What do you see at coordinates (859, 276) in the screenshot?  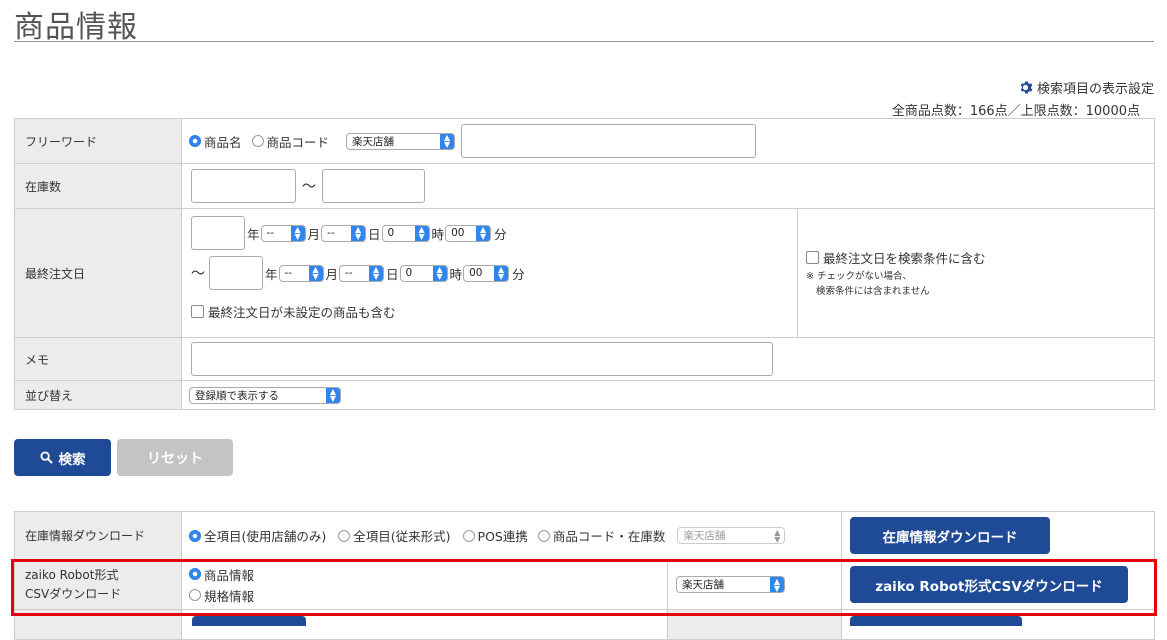 I see `condition-note-1: ※ チェックがない場合、` at bounding box center [859, 276].